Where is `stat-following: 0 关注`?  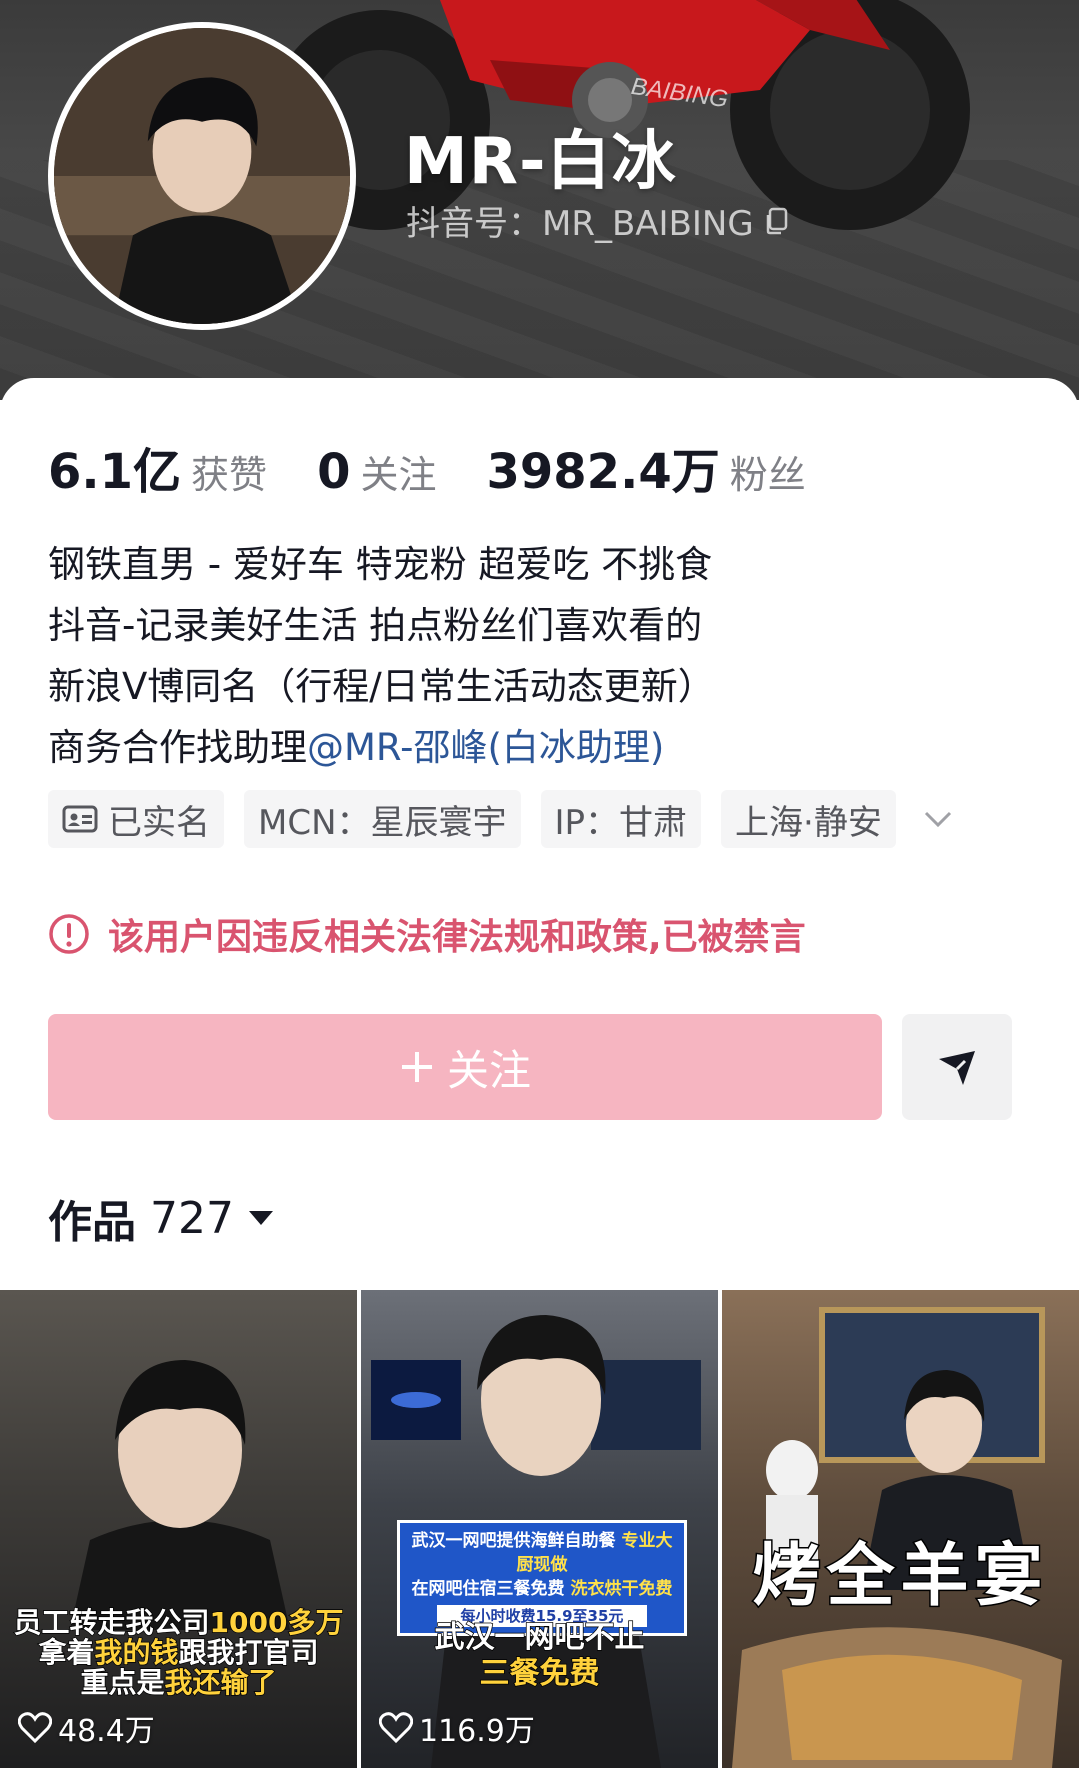 stat-following: 0 关注 is located at coordinates (376, 472).